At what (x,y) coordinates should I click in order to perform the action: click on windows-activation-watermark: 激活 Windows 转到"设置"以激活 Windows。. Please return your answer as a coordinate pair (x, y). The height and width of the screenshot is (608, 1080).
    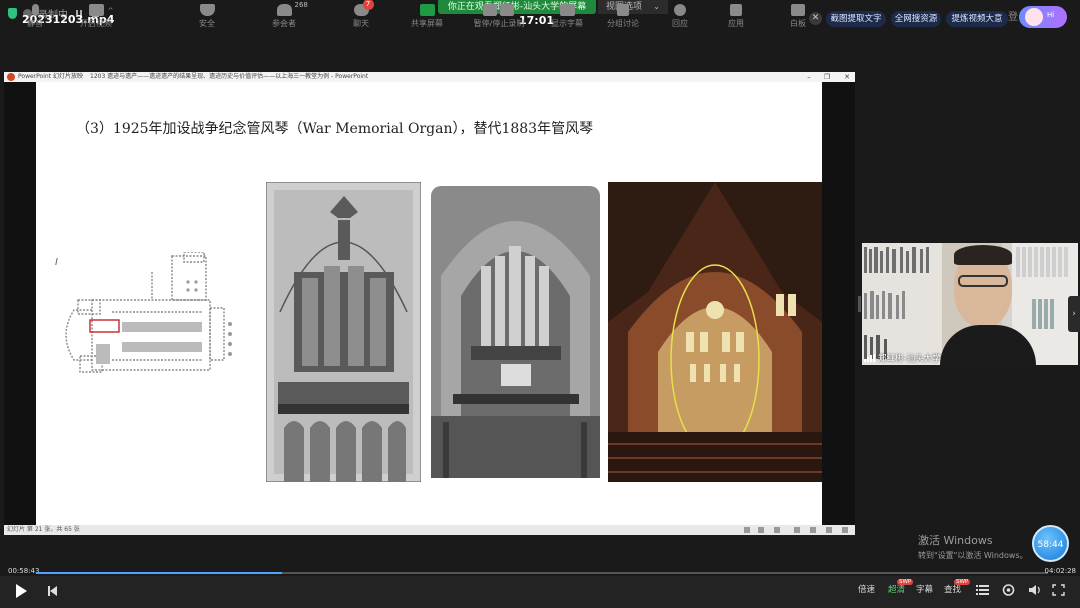
    Looking at the image, I should click on (973, 546).